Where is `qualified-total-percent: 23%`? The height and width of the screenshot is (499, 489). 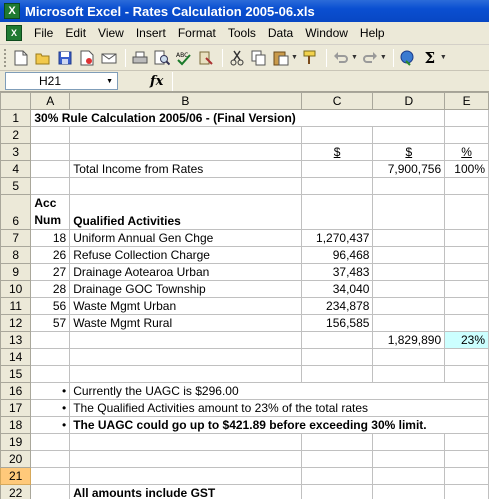 qualified-total-percent: 23% is located at coordinates (466, 340).